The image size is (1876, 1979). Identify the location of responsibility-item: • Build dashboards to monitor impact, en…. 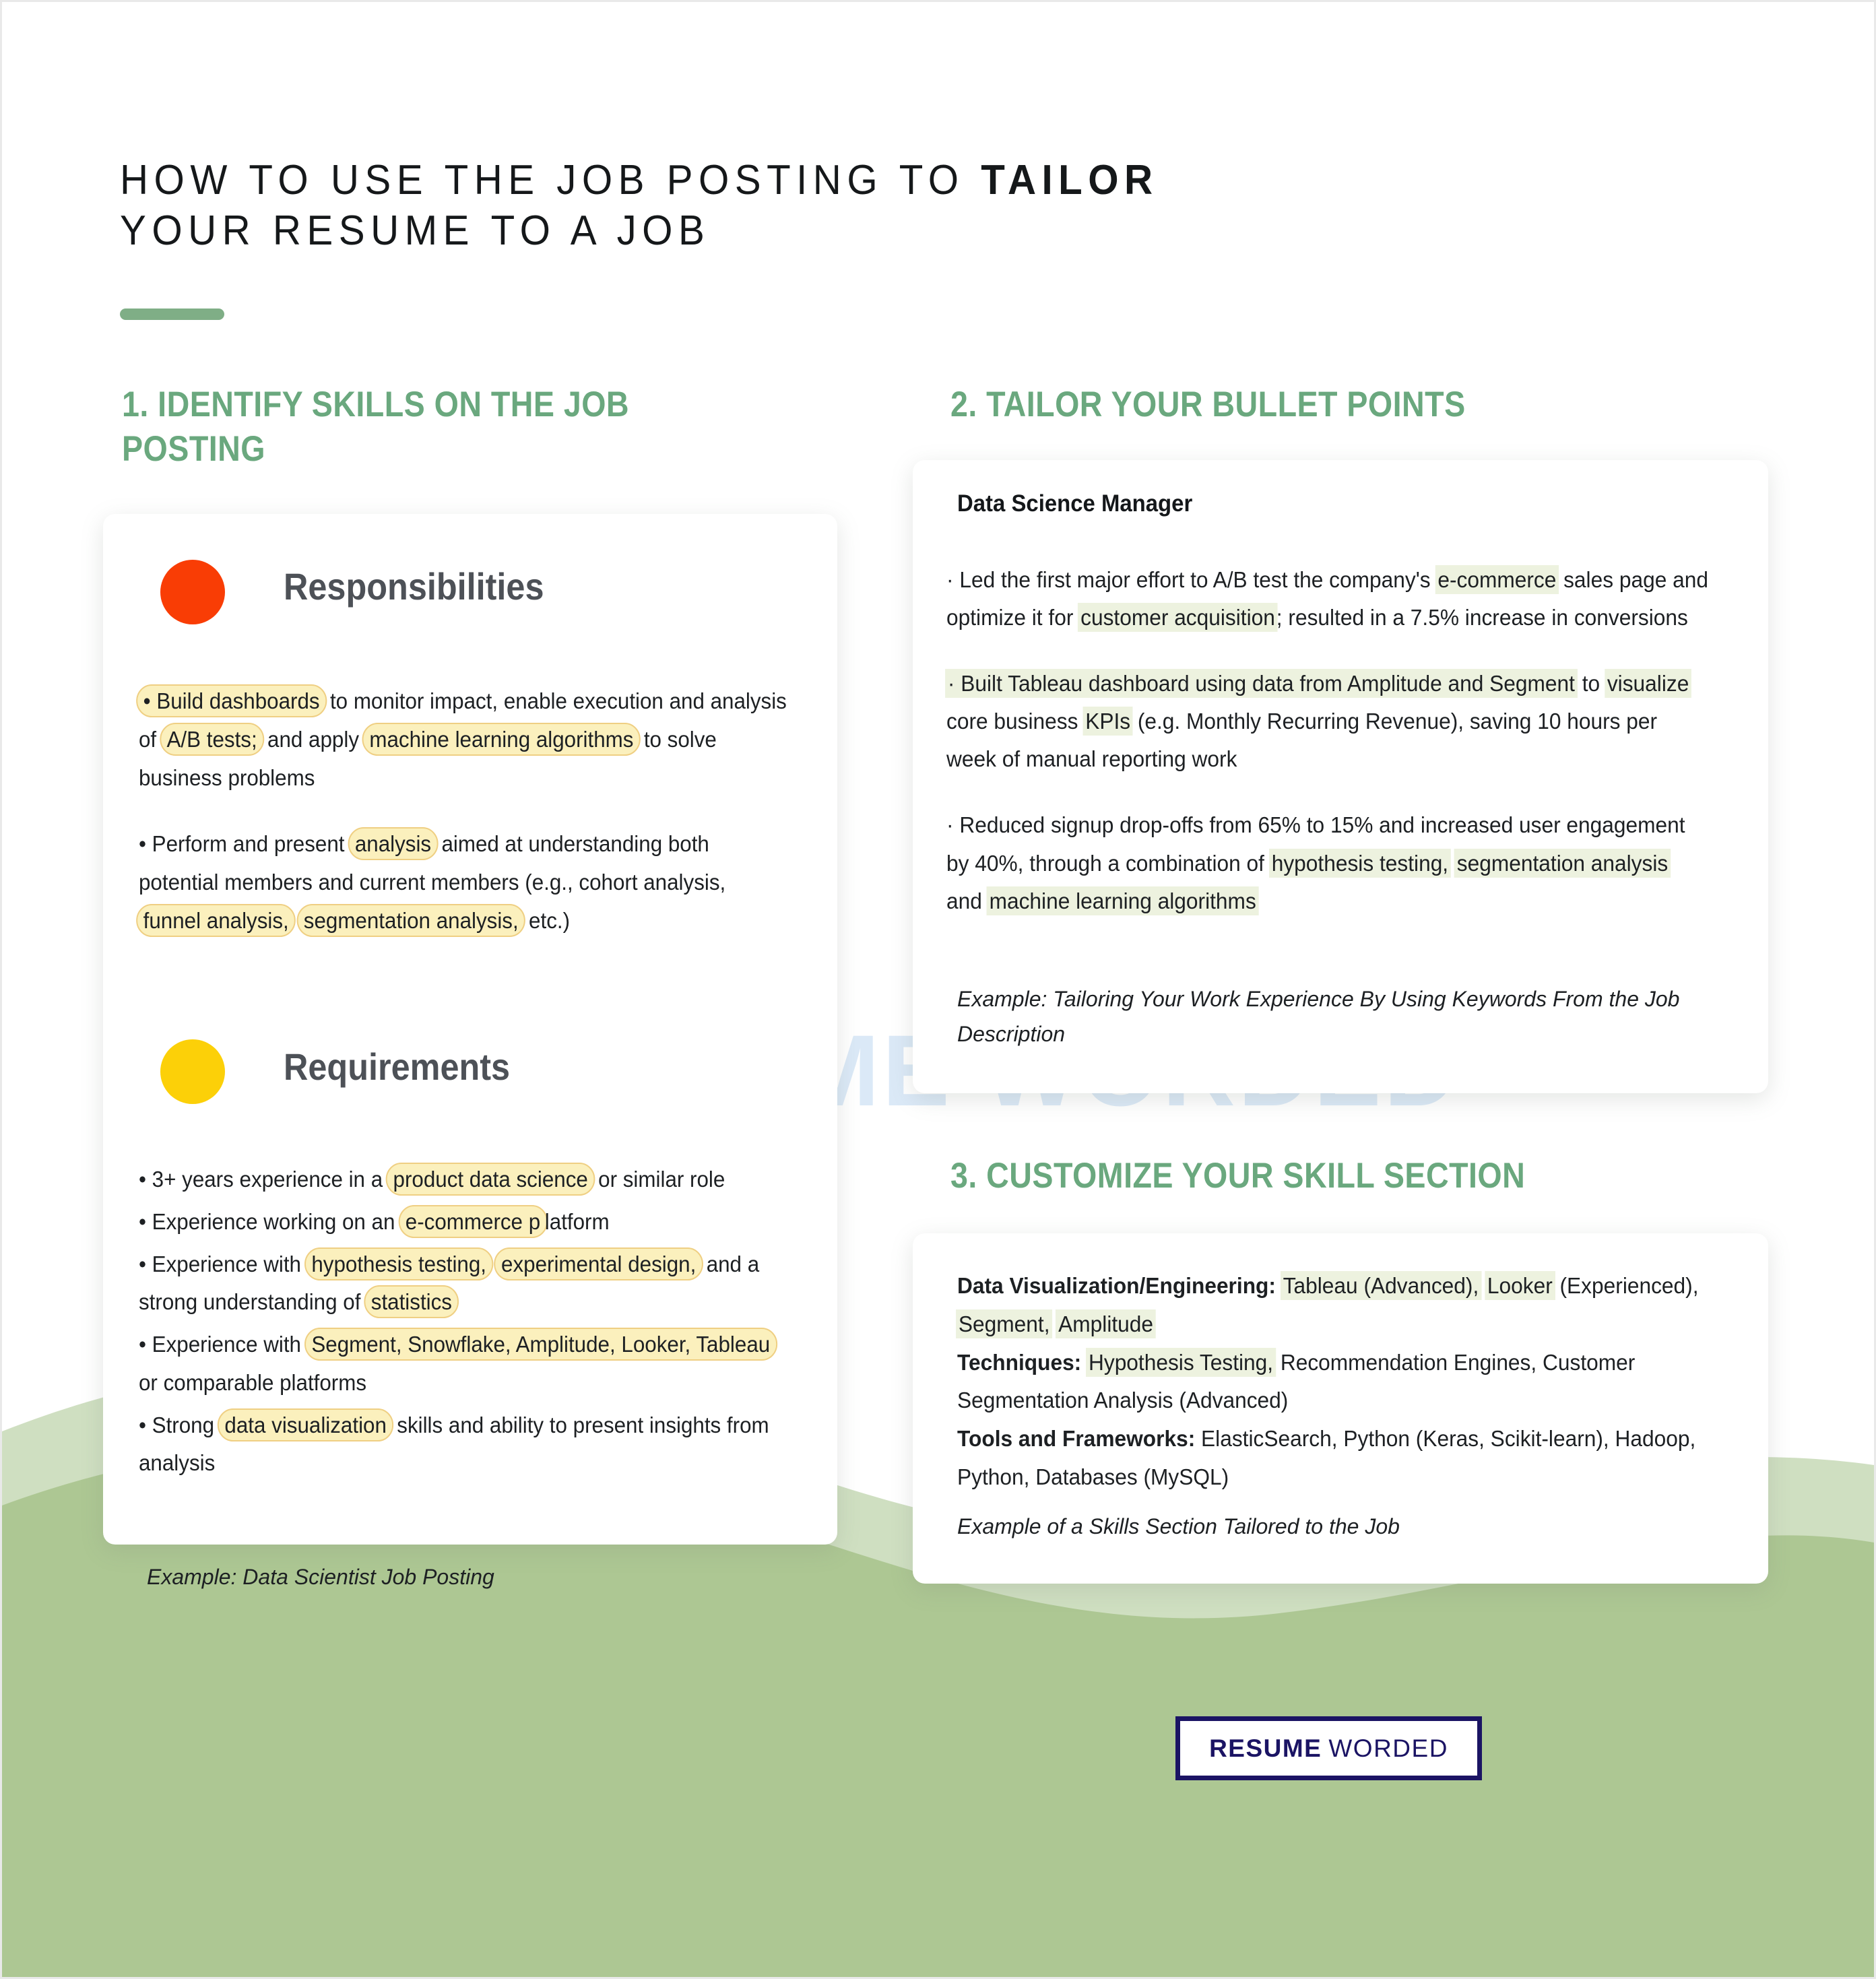
(463, 739).